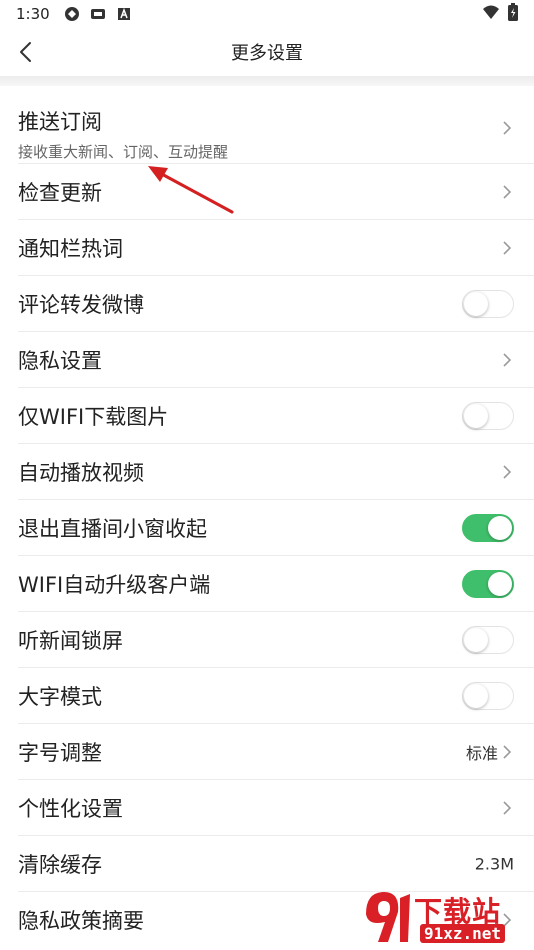  Describe the element at coordinates (267, 81) in the screenshot. I see `nav-divider` at that location.